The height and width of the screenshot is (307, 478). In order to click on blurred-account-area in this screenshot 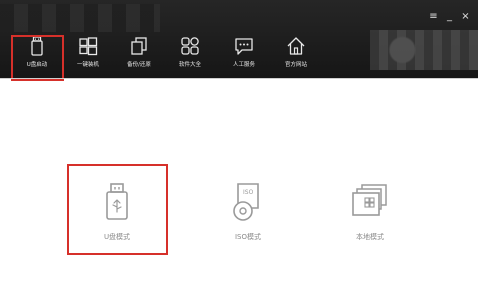, I will do `click(424, 50)`.